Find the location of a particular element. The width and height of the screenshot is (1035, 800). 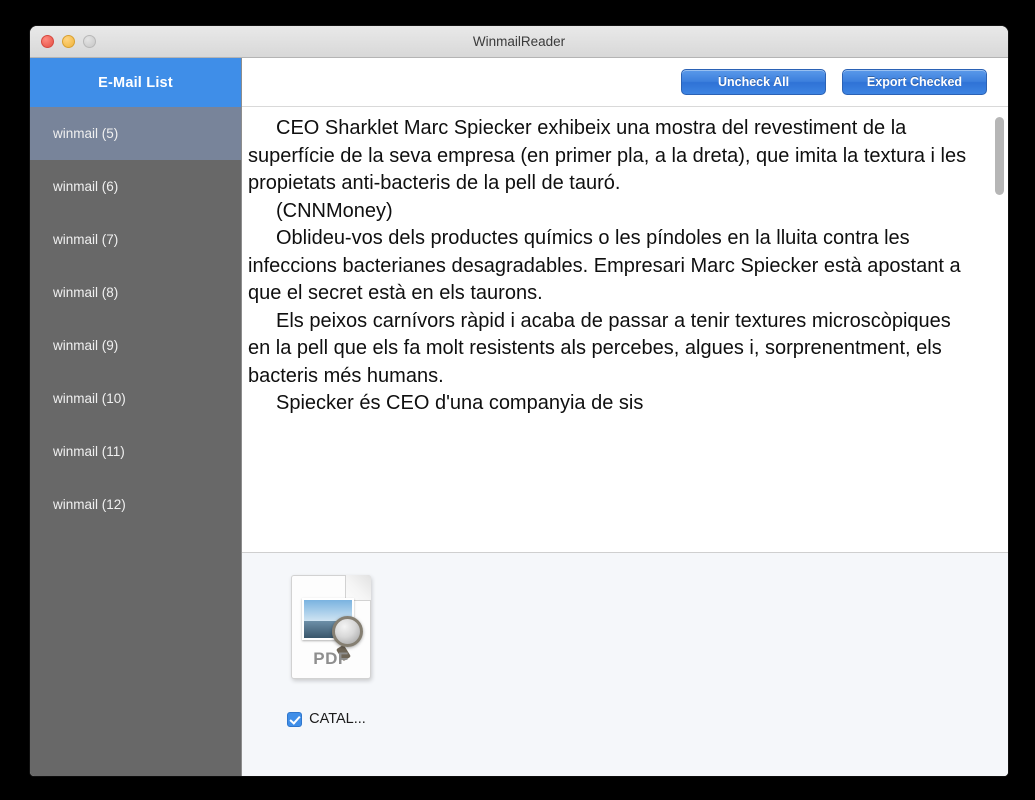

sidebar-item-label: winmail (5) is located at coordinates (86, 133).